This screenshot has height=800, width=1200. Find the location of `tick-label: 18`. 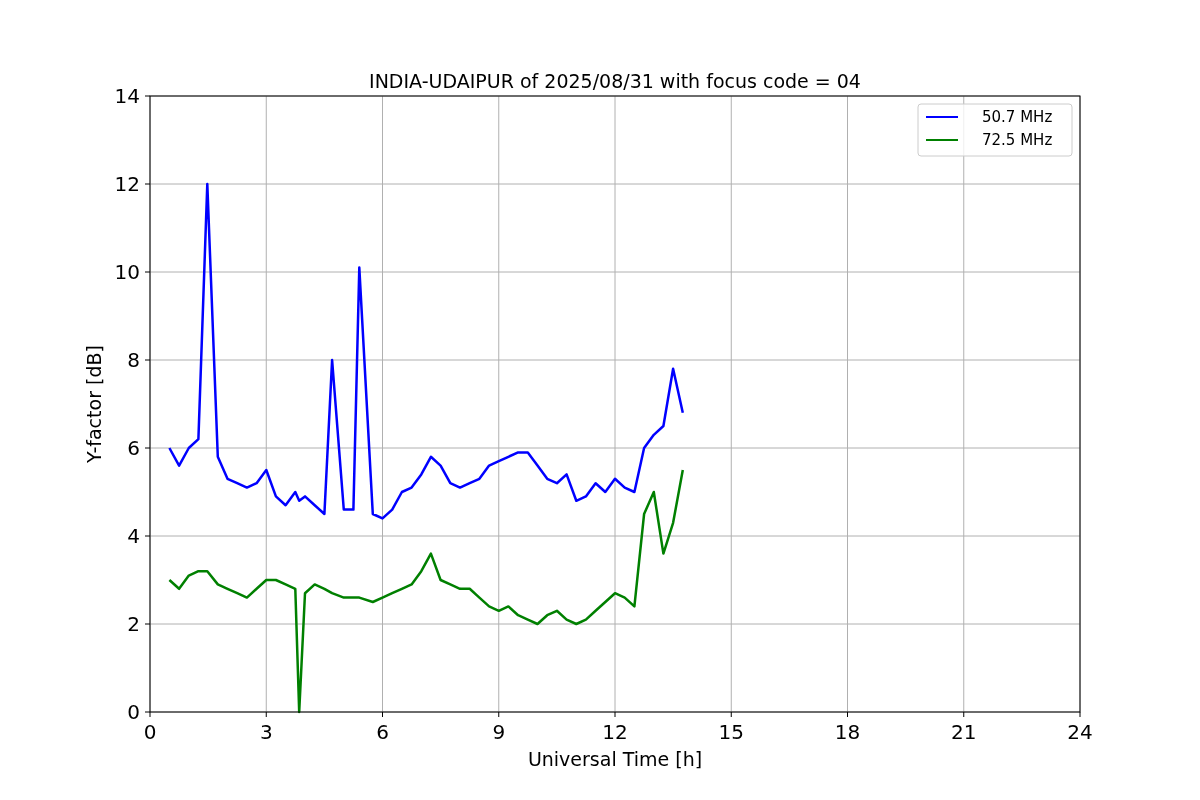

tick-label: 18 is located at coordinates (847, 732).